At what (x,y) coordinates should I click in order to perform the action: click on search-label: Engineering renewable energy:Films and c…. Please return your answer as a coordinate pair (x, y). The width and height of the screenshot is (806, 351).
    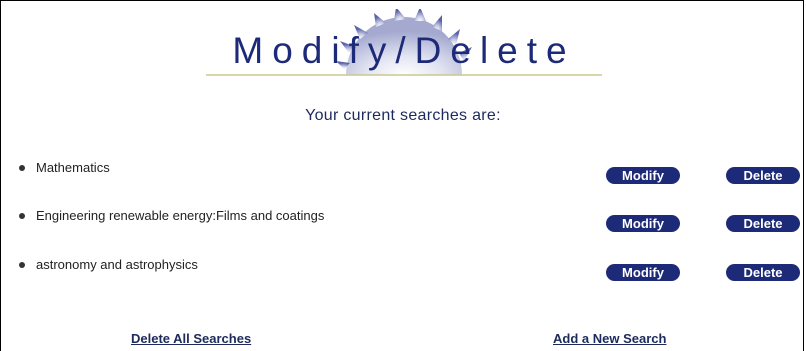
    Looking at the image, I should click on (180, 215).